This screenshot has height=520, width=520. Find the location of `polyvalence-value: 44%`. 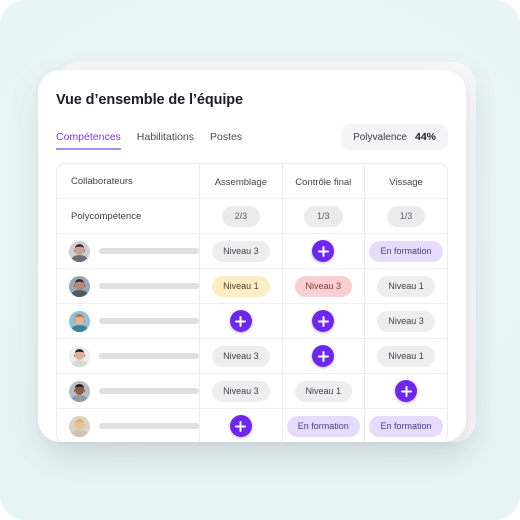

polyvalence-value: 44% is located at coordinates (425, 137).